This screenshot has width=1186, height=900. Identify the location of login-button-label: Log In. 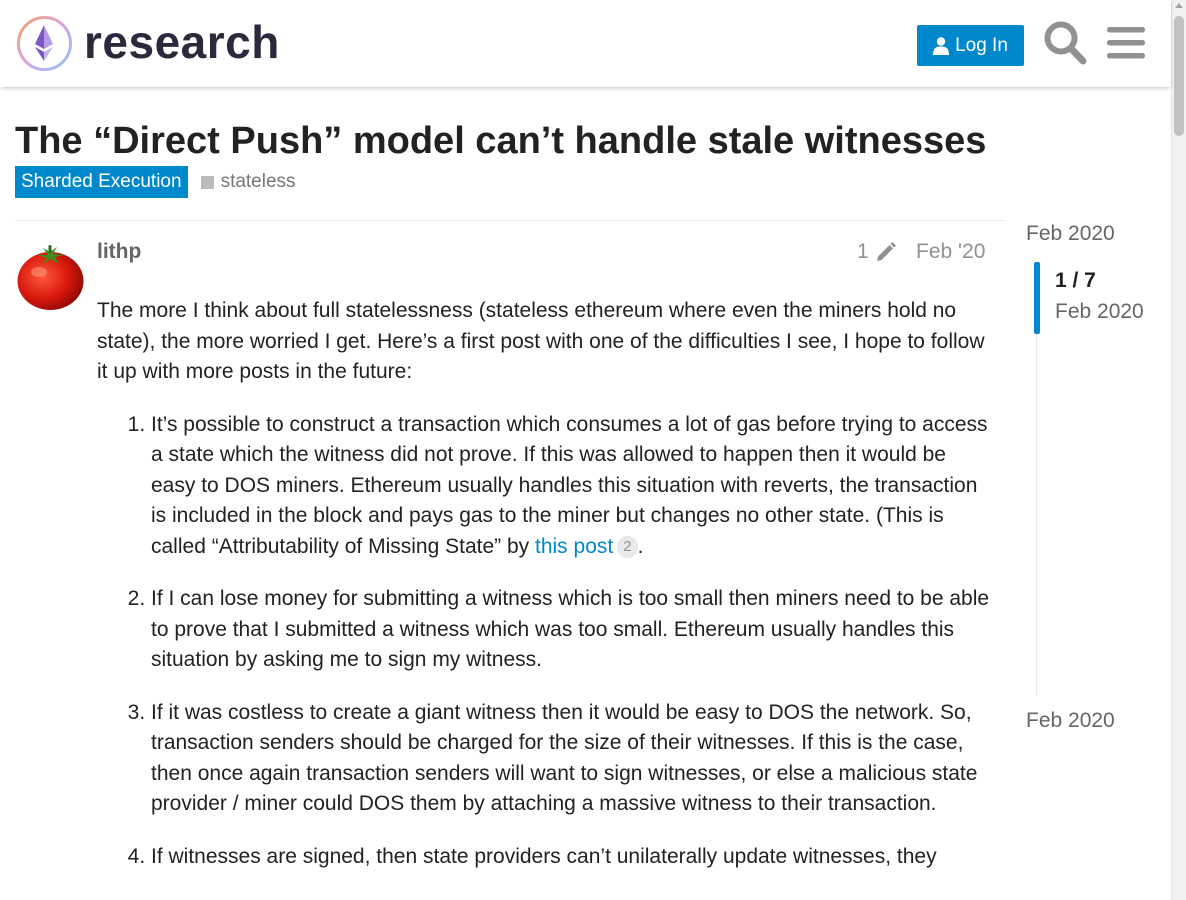
(981, 45).